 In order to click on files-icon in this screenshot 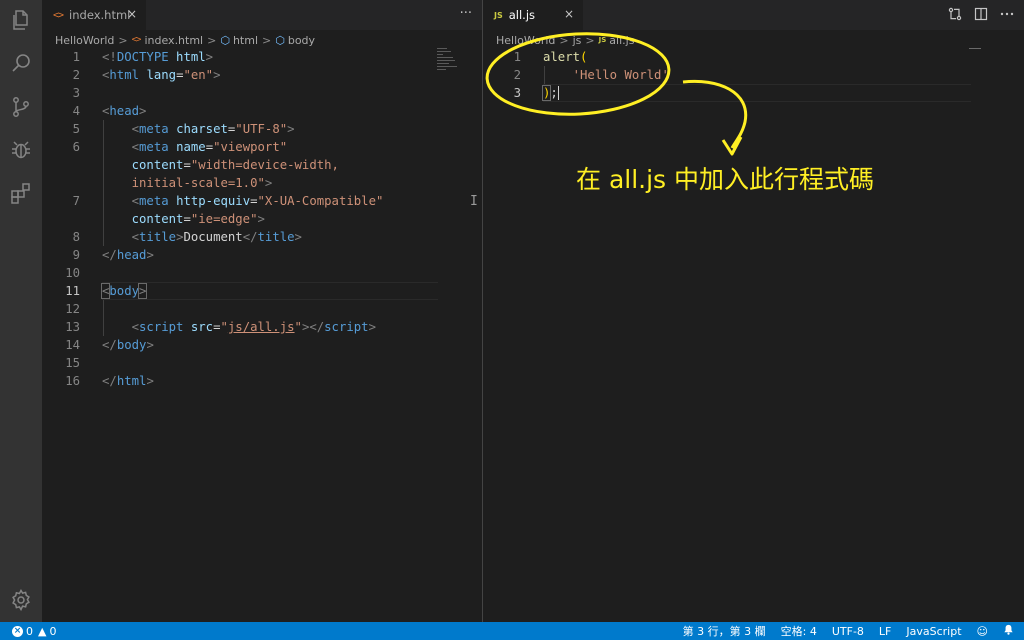, I will do `click(21, 20)`.